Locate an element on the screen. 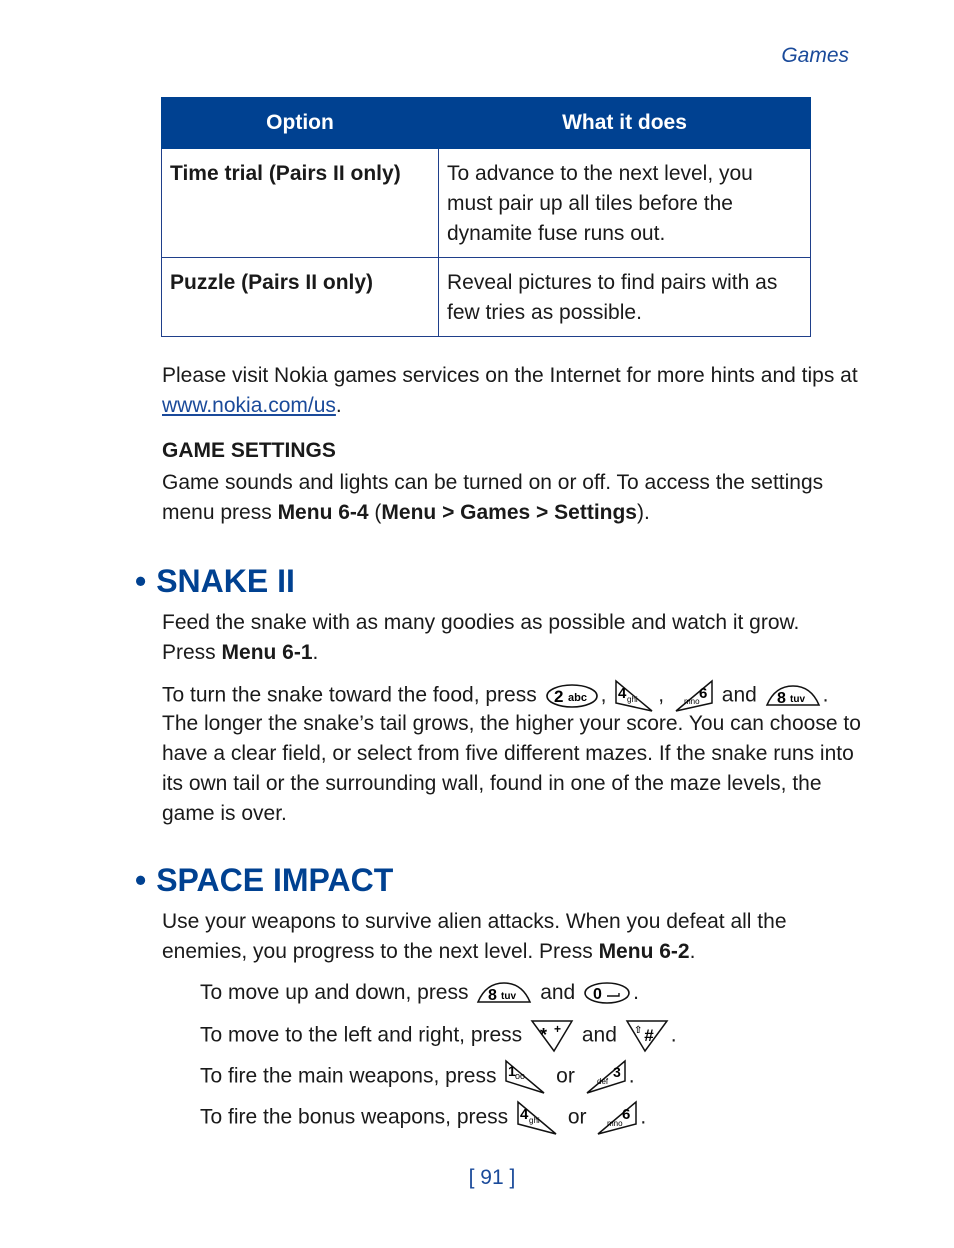 The height and width of the screenshot is (1248, 954). option-cell: Puzzle (Pairs II only) is located at coordinates (300, 297).